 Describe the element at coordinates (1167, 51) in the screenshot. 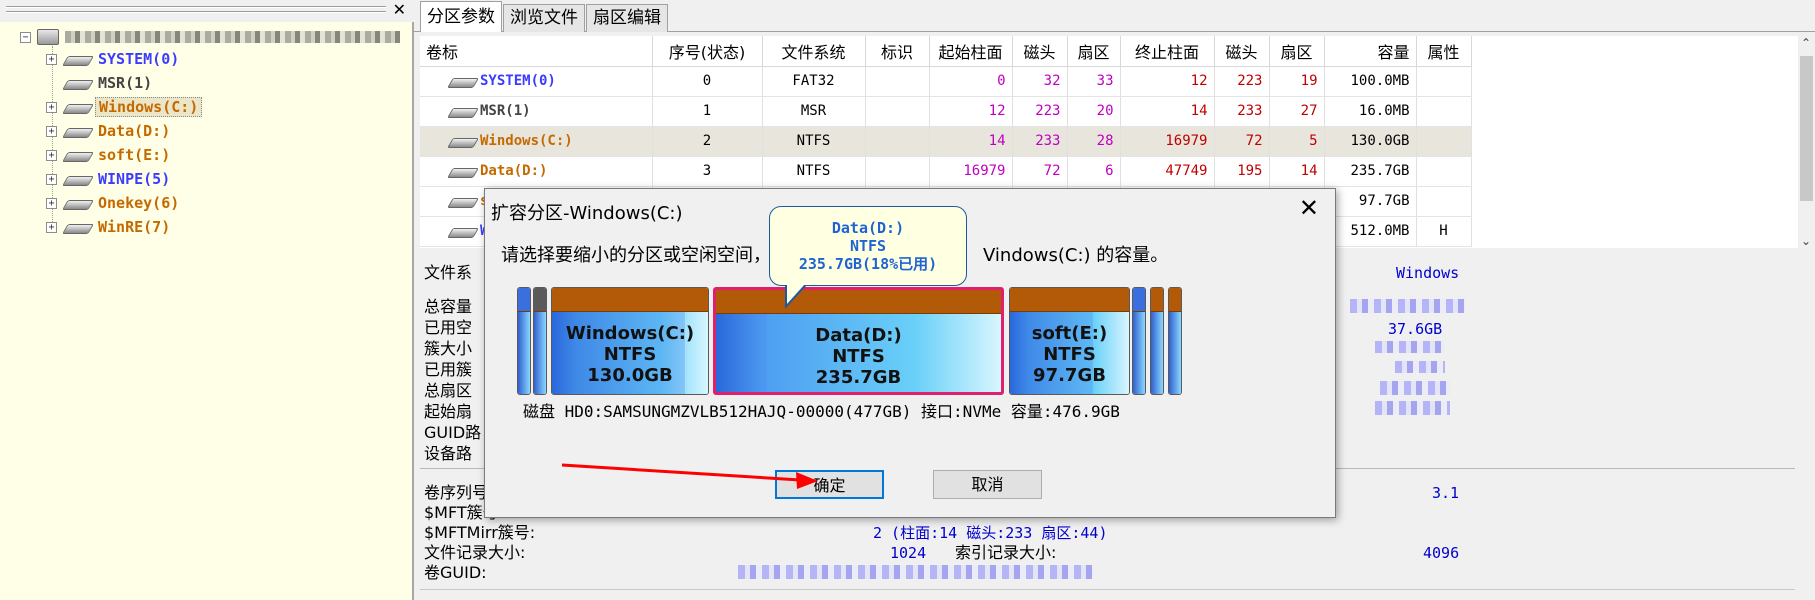

I see `col-end-cyl: 终止柱面` at that location.